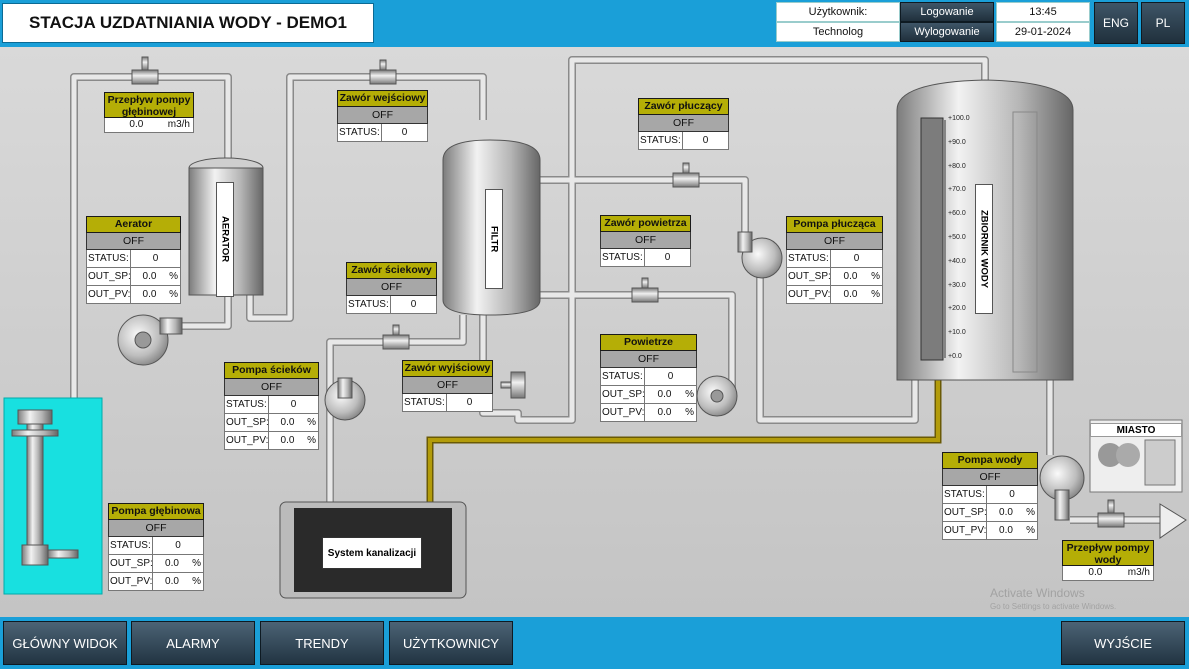 This screenshot has height=669, width=1189. Describe the element at coordinates (425, 402) in the screenshot. I see `outlet-valve-status-label: STATUS:` at that location.